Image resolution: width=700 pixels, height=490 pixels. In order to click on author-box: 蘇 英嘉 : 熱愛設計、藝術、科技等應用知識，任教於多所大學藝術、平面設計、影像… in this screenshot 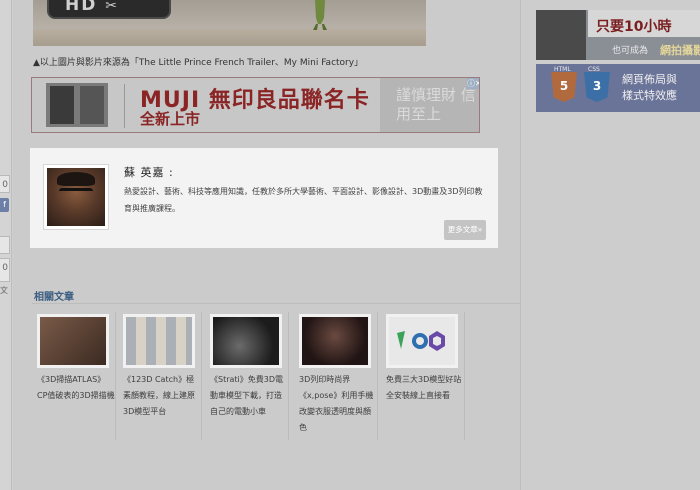, I will do `click(264, 198)`.